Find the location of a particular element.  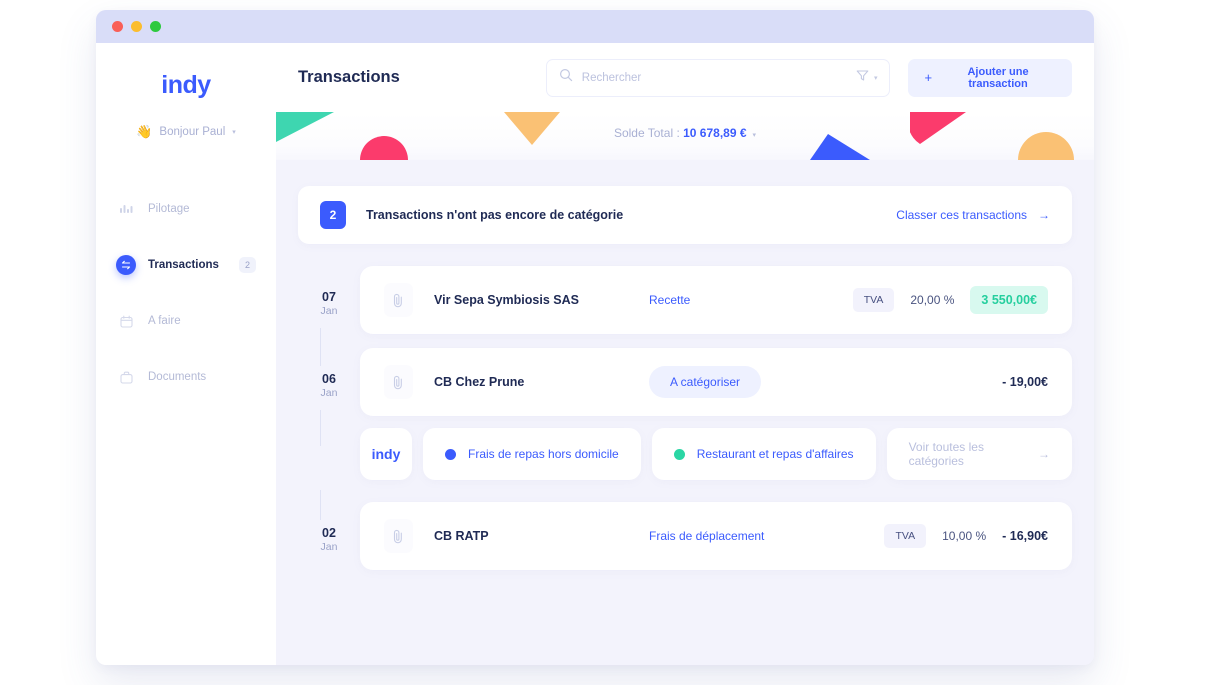

transaction-date: 02 Jan is located at coordinates (329, 536).